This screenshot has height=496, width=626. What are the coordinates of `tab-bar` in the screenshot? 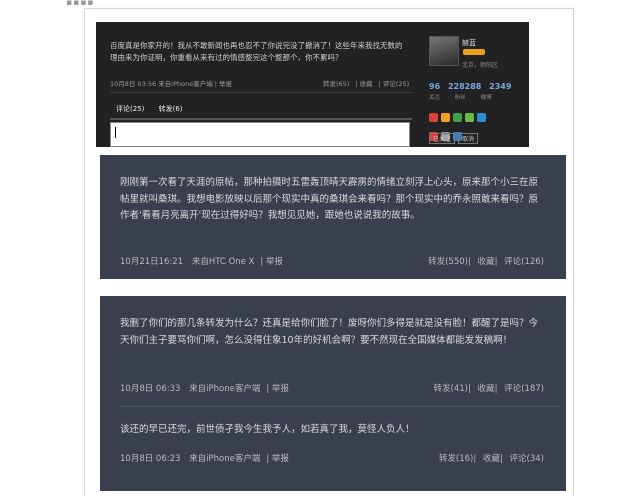 It's located at (261, 119).